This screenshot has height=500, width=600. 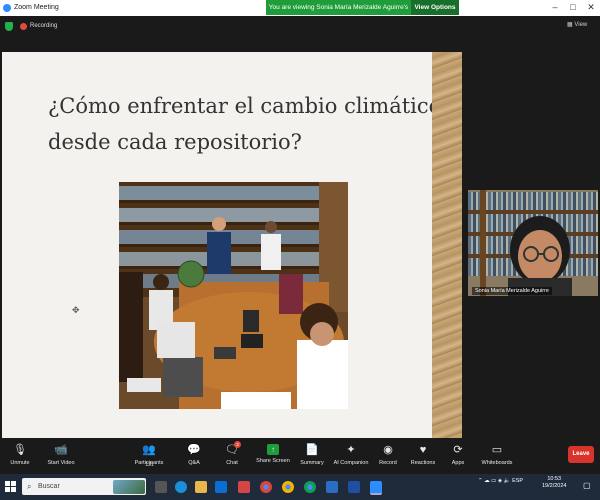 I want to click on participant-name-label: Sonia María Merizalde Aguirre, so click(x=512, y=291).